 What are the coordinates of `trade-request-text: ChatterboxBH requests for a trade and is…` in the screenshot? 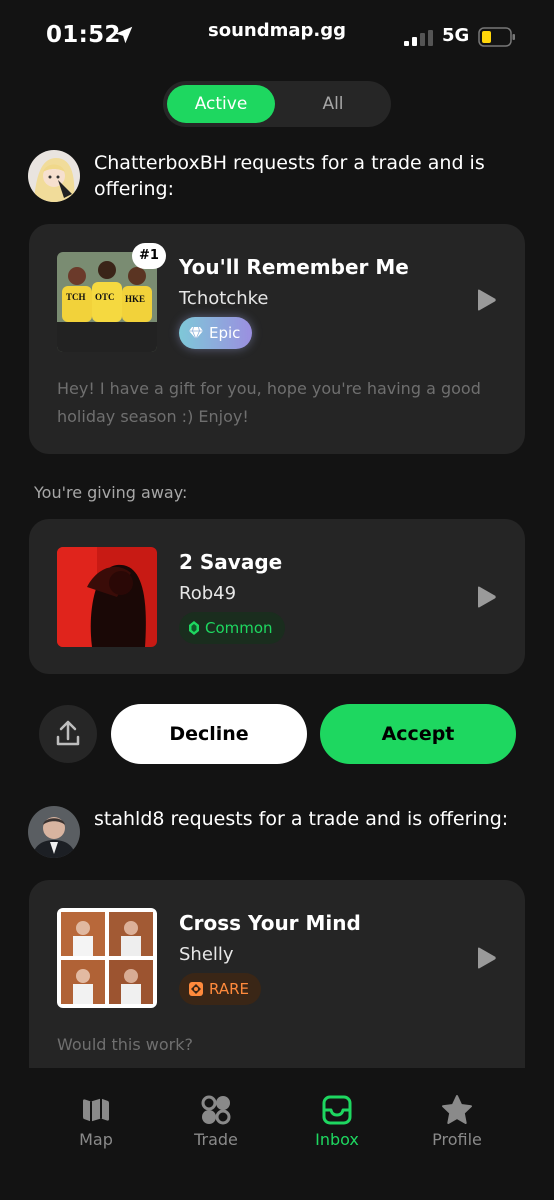 It's located at (289, 176).